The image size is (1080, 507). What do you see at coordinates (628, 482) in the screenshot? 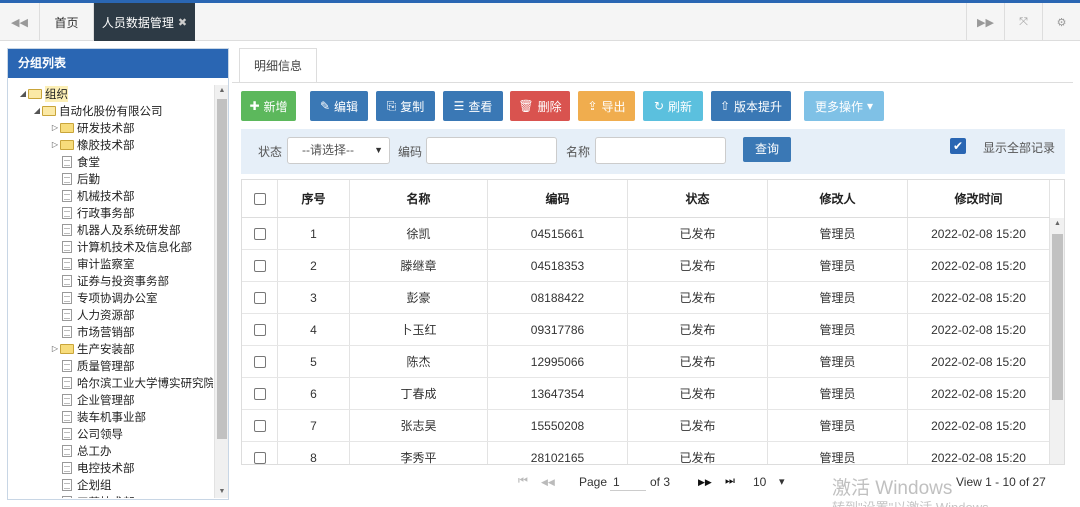
I see `page-number-input: 1` at bounding box center [628, 482].